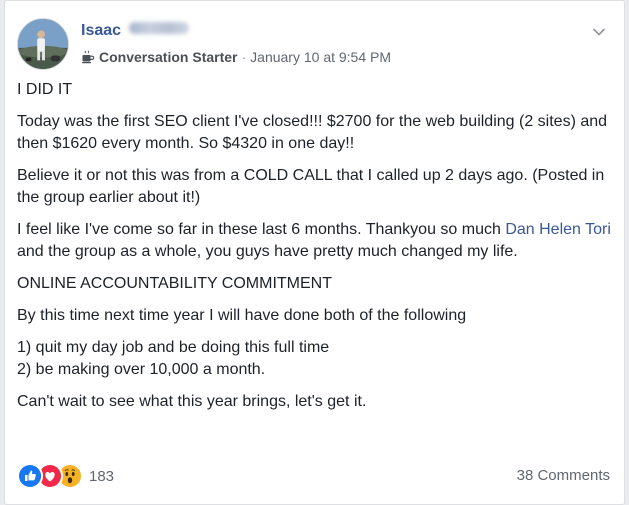 The image size is (629, 505). What do you see at coordinates (30, 476) in the screenshot?
I see `like-icon` at bounding box center [30, 476].